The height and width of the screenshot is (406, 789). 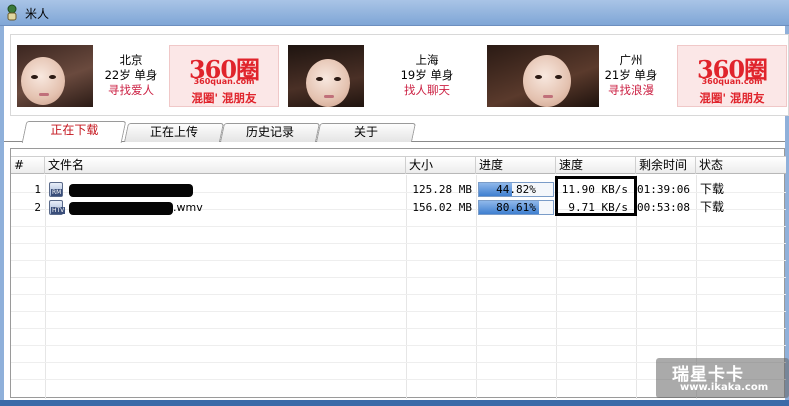 I want to click on profile-info-2: 上海 19岁 单身 找人聊天, so click(x=427, y=75).